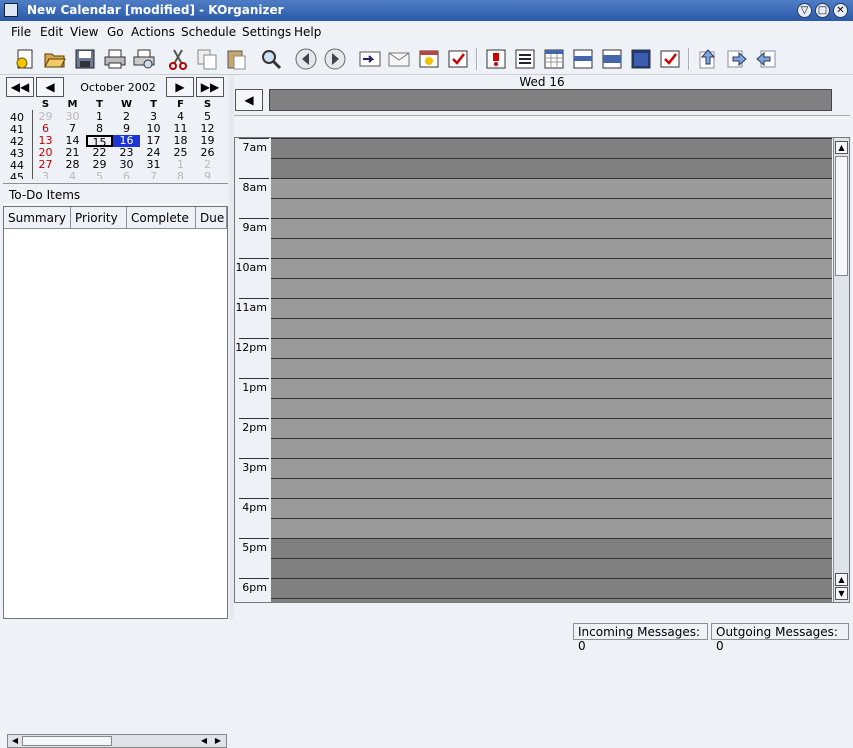 The width and height of the screenshot is (853, 748). What do you see at coordinates (11, 10) in the screenshot?
I see `app-icon` at bounding box center [11, 10].